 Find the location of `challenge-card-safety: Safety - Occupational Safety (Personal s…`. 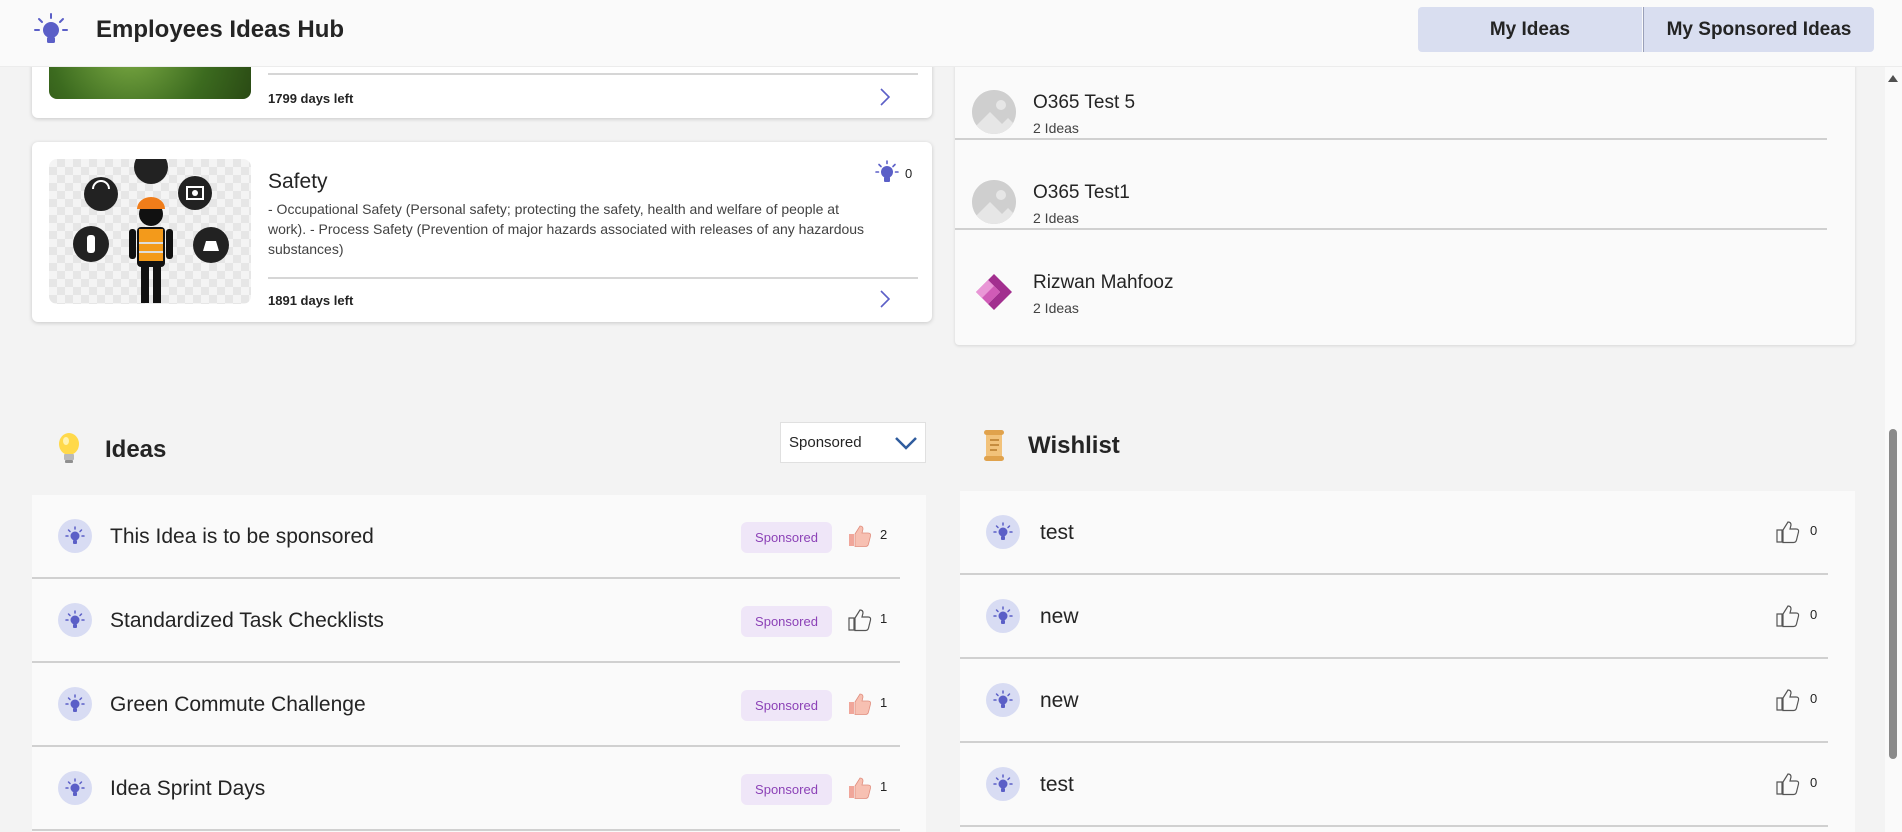

challenge-card-safety: Safety - Occupational Safety (Personal s… is located at coordinates (482, 232).